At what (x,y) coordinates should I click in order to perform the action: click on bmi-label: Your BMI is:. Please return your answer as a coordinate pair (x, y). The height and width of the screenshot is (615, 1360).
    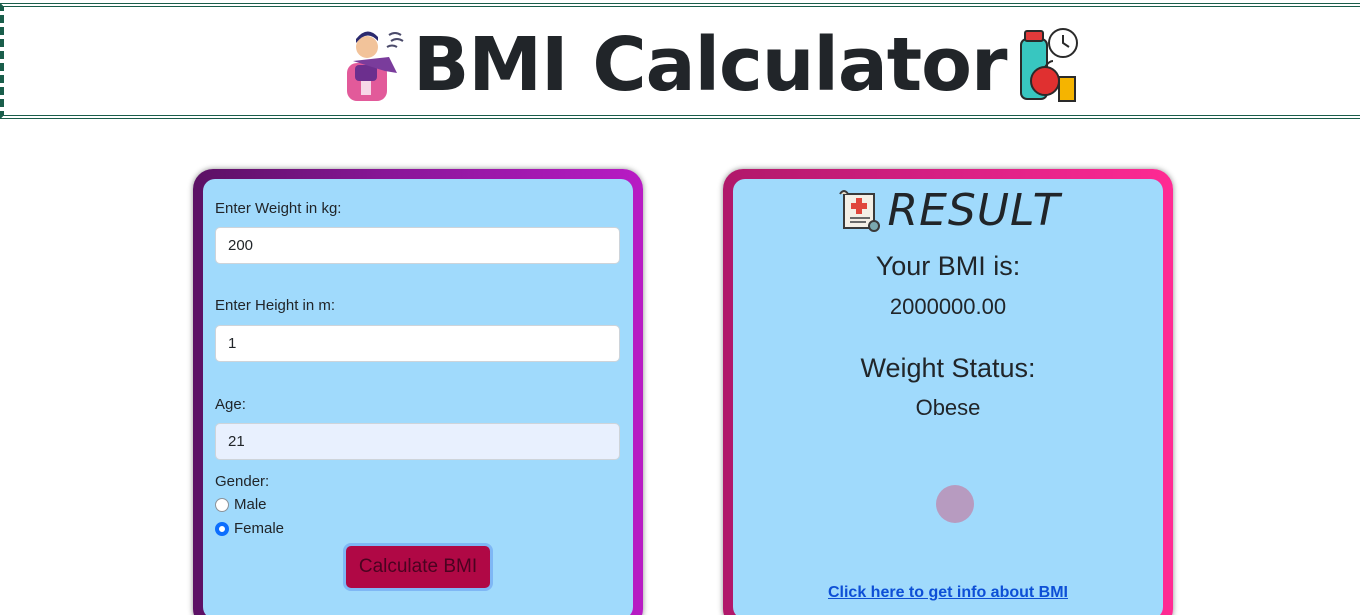
    Looking at the image, I should click on (948, 266).